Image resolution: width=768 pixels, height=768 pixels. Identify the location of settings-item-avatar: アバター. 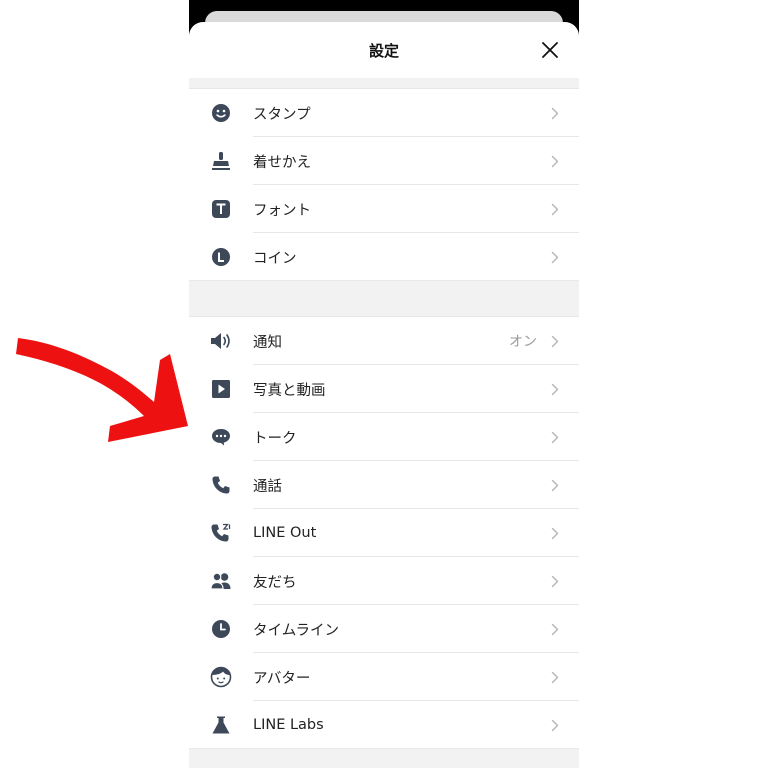
(384, 677).